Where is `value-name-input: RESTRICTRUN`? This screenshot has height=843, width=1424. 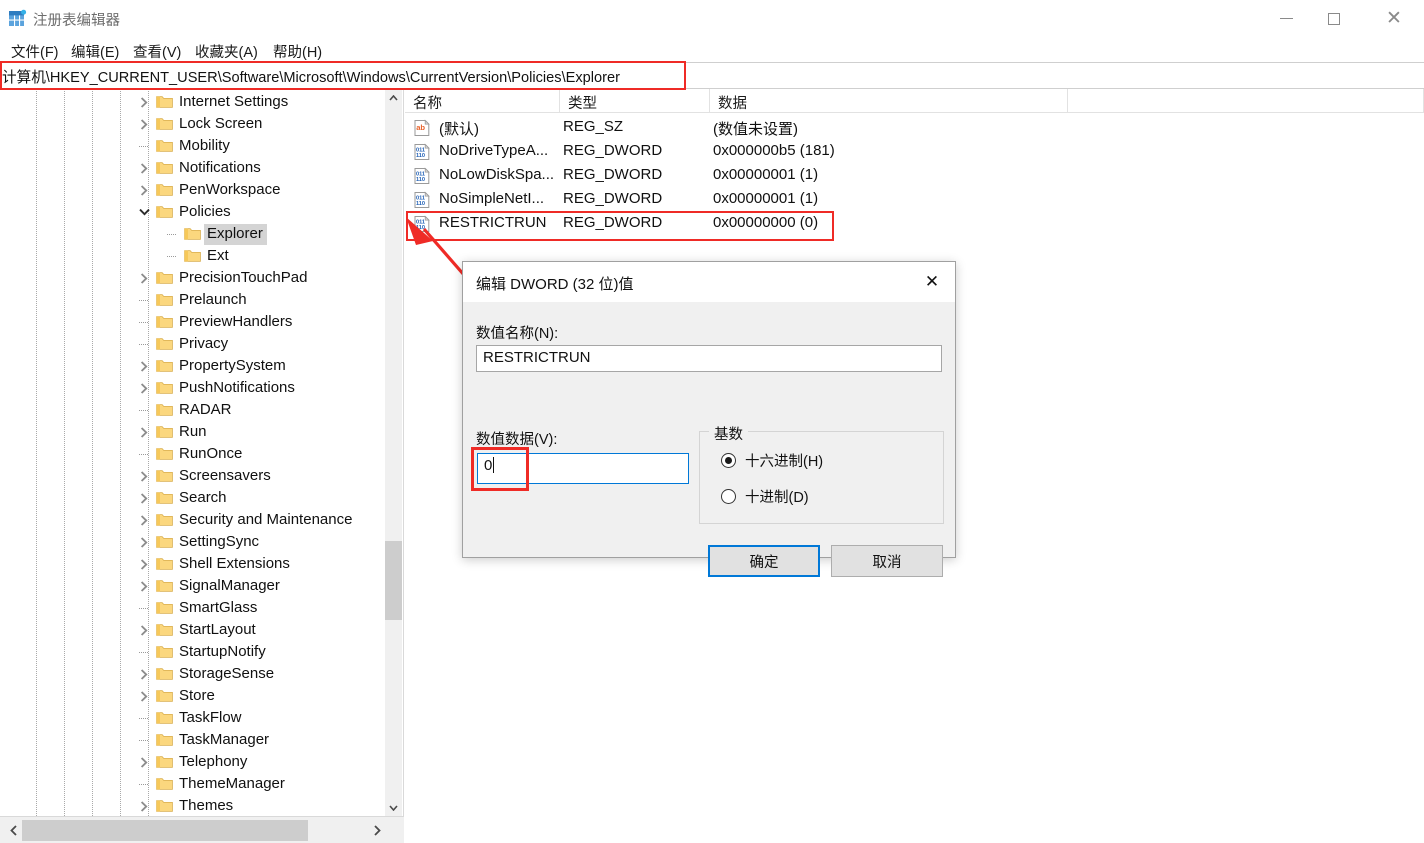
value-name-input: RESTRICTRUN is located at coordinates (709, 358).